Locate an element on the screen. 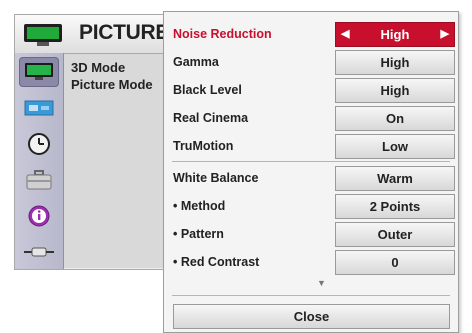 The height and width of the screenshot is (333, 472). option-method: • Method 2 Points is located at coordinates (311, 206).